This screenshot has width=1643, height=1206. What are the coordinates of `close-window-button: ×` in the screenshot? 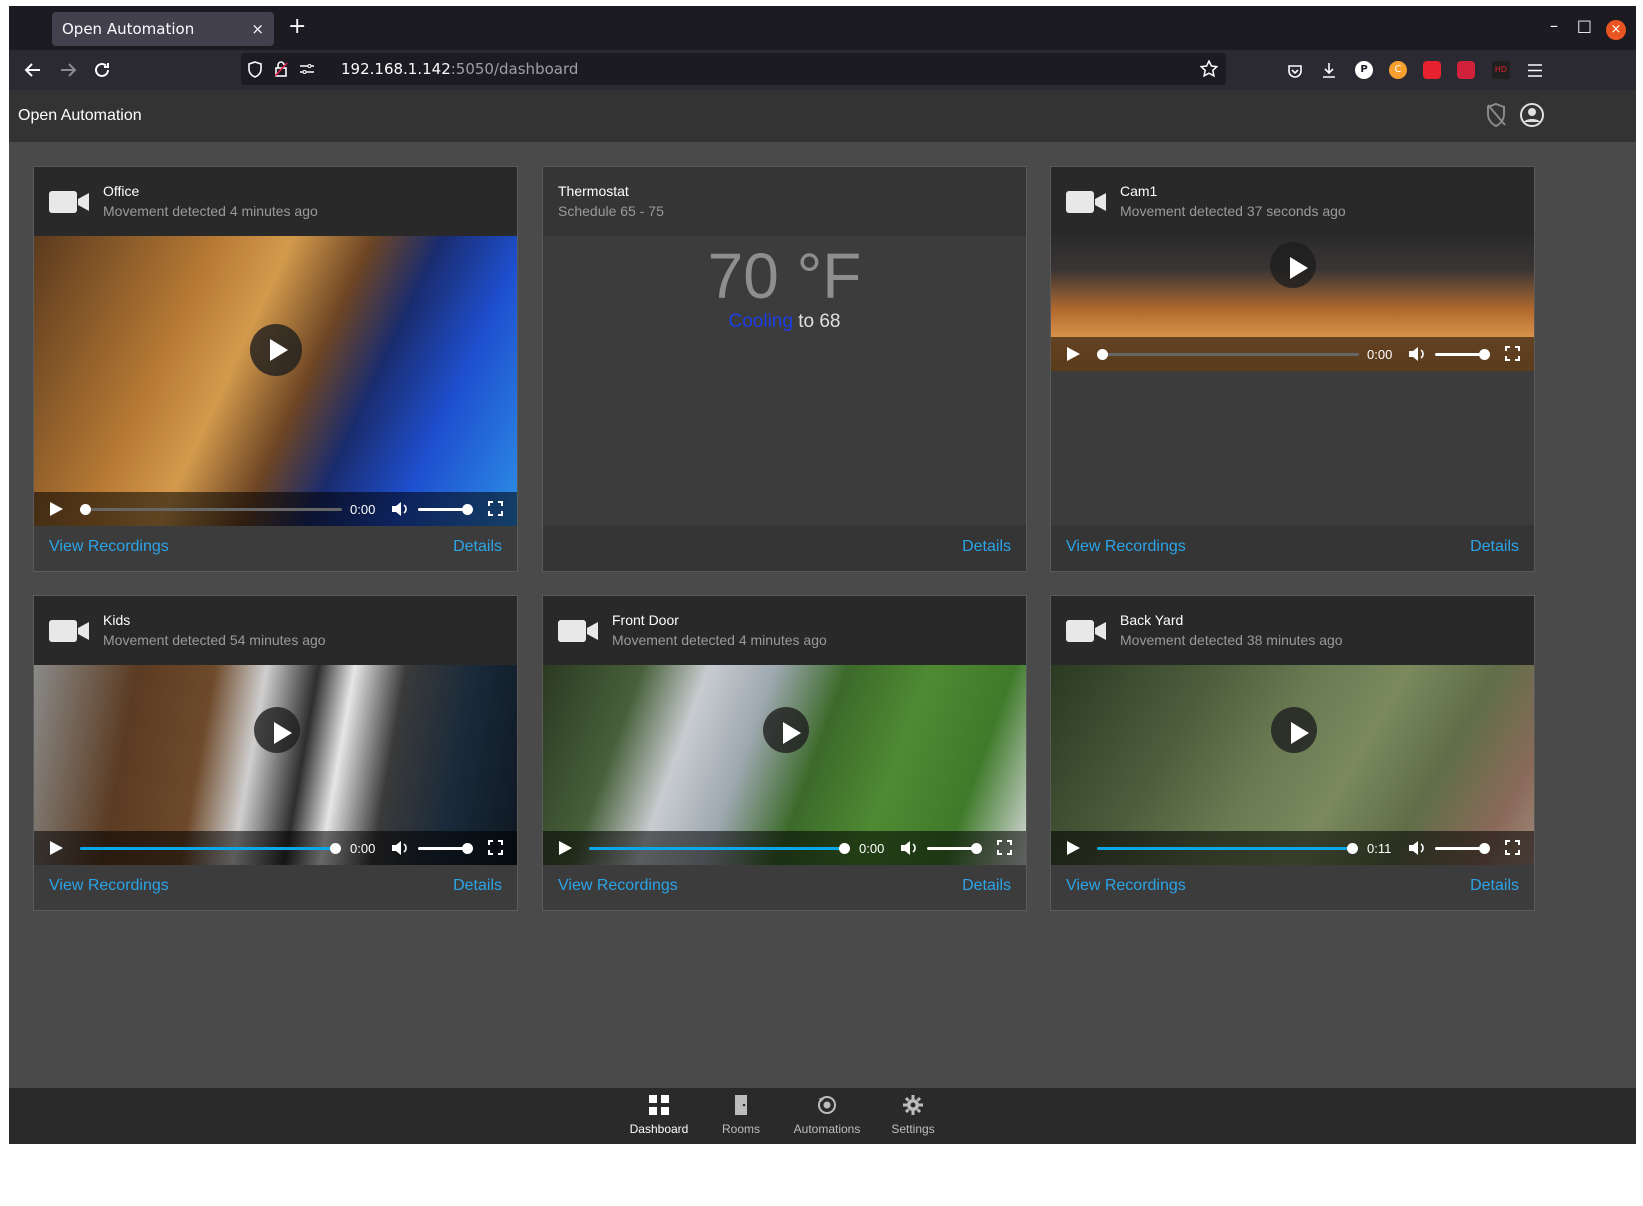 It's located at (1616, 30).